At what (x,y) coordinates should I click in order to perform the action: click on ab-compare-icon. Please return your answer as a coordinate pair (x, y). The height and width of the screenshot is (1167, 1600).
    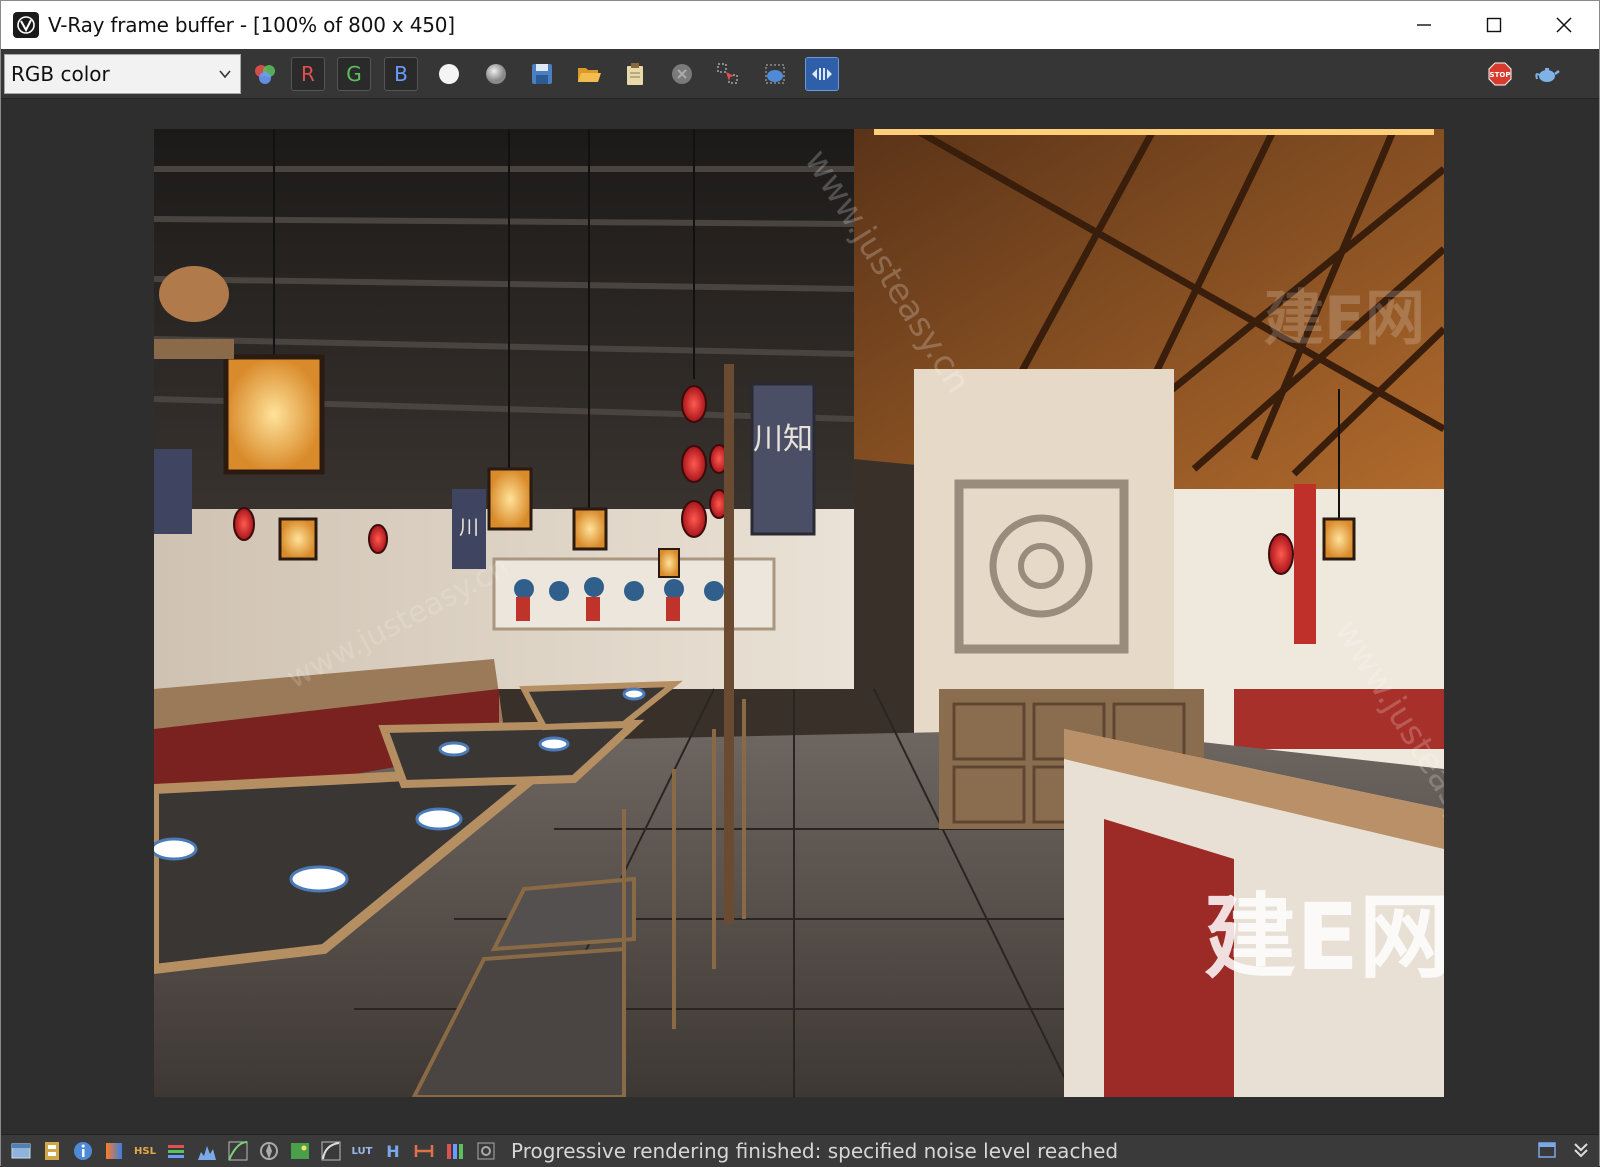
    Looking at the image, I should click on (822, 74).